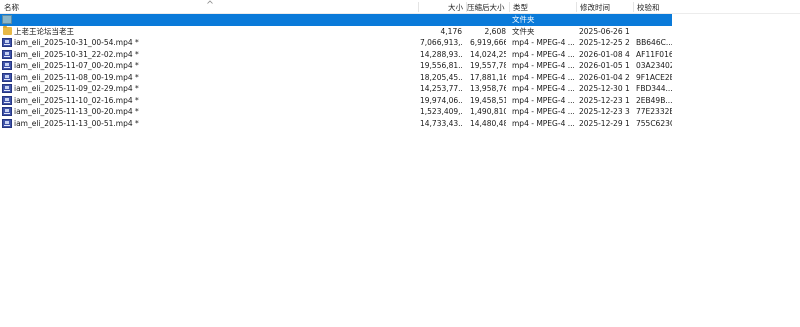 This screenshot has height=327, width=800. What do you see at coordinates (595, 8) in the screenshot?
I see `column-header-modified: 修改时间` at bounding box center [595, 8].